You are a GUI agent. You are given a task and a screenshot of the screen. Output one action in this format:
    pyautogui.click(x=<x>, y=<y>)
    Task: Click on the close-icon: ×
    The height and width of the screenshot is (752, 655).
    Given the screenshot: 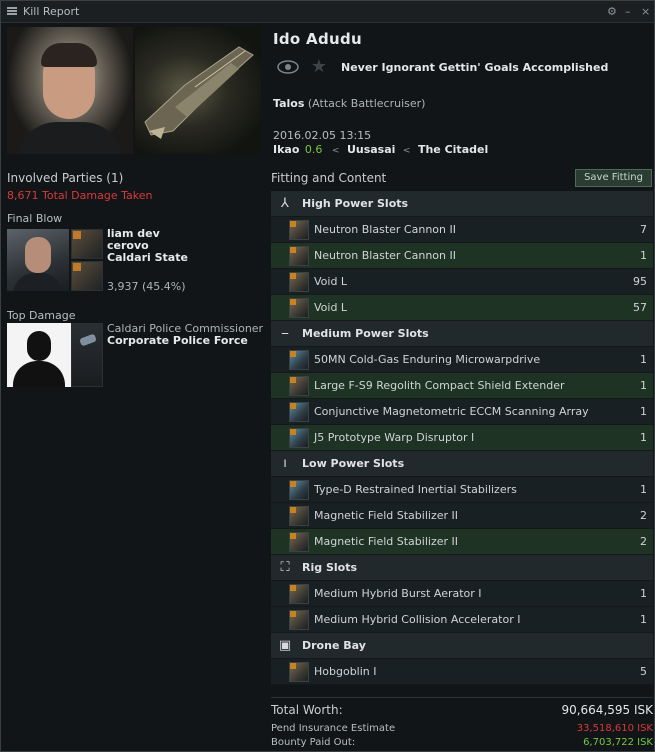 What is the action you would take?
    pyautogui.click(x=645, y=11)
    